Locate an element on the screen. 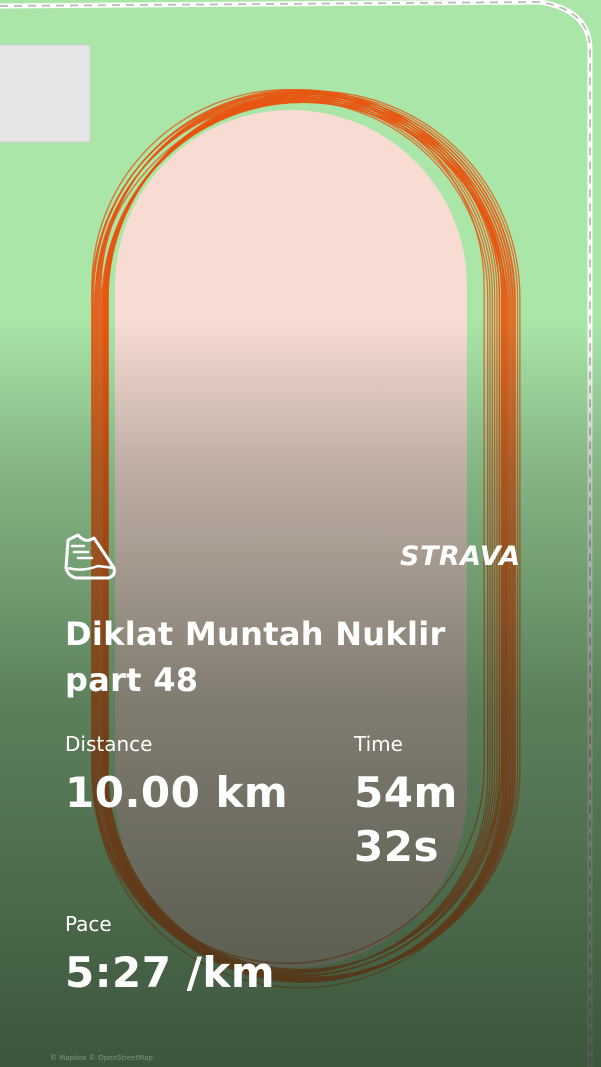  time-label: Time is located at coordinates (378, 744).